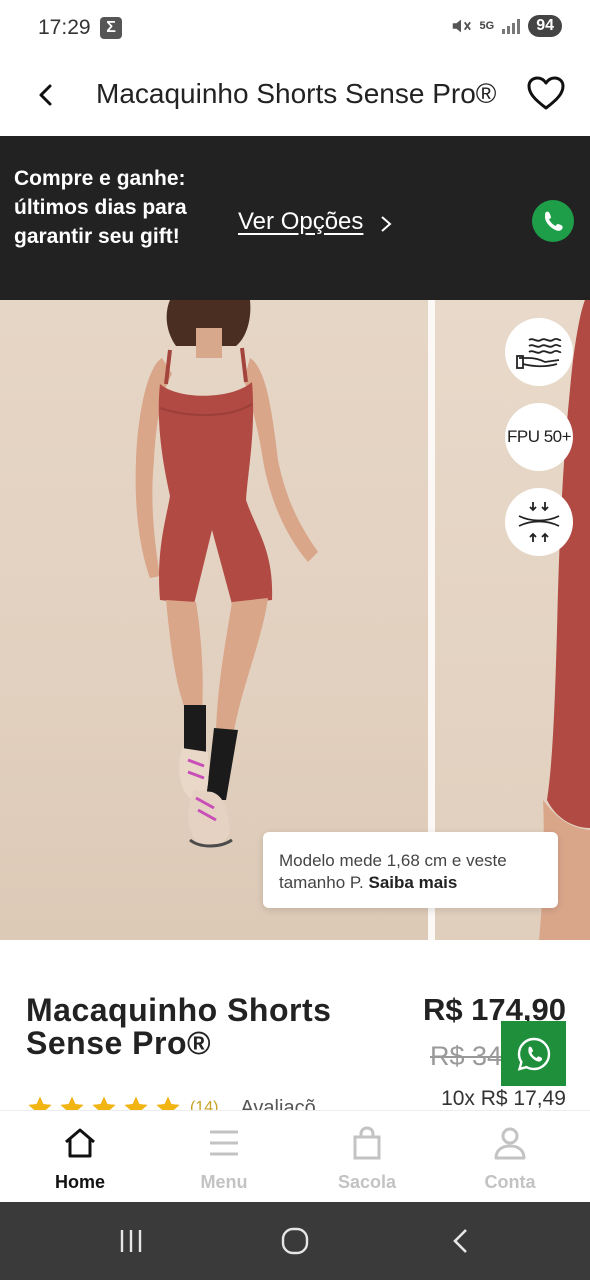 The height and width of the screenshot is (1280, 590). What do you see at coordinates (47, 95) in the screenshot?
I see `back-arrow-icon` at bounding box center [47, 95].